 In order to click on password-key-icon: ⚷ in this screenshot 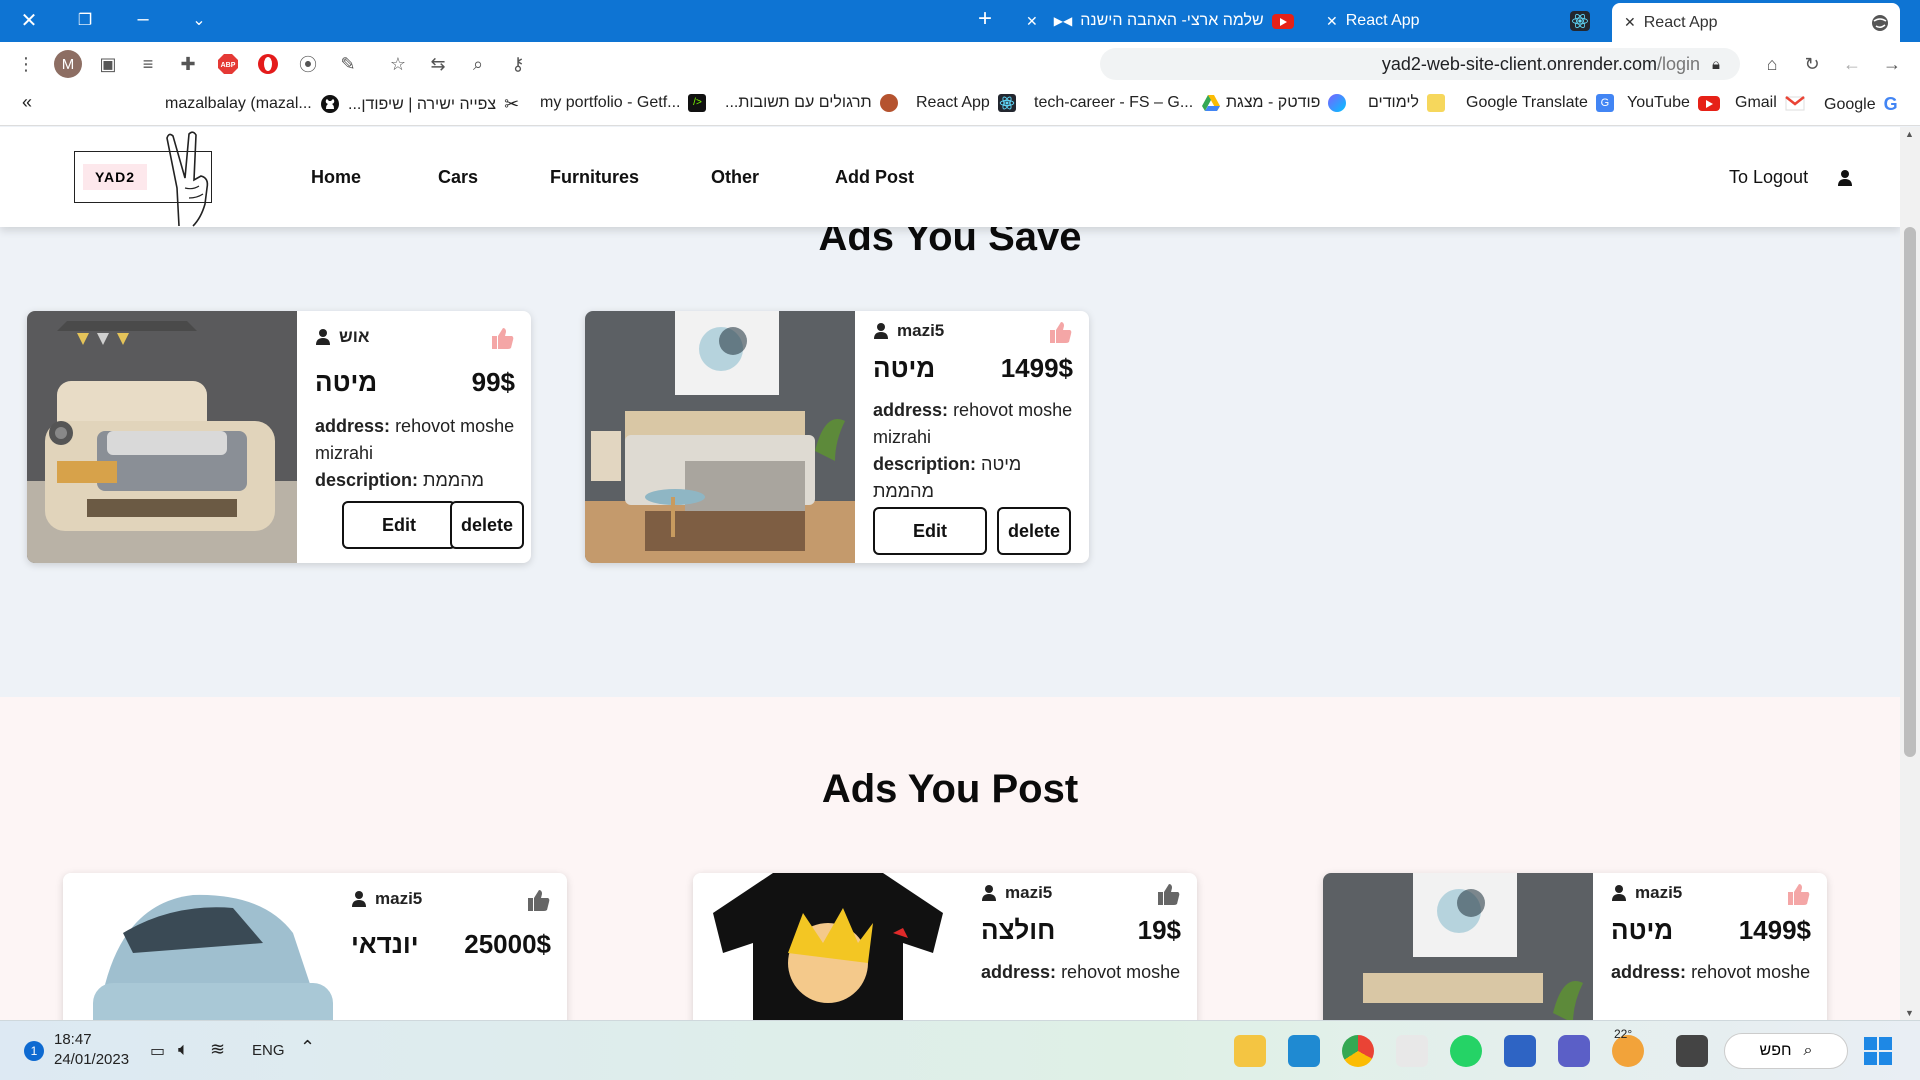, I will do `click(518, 64)`.